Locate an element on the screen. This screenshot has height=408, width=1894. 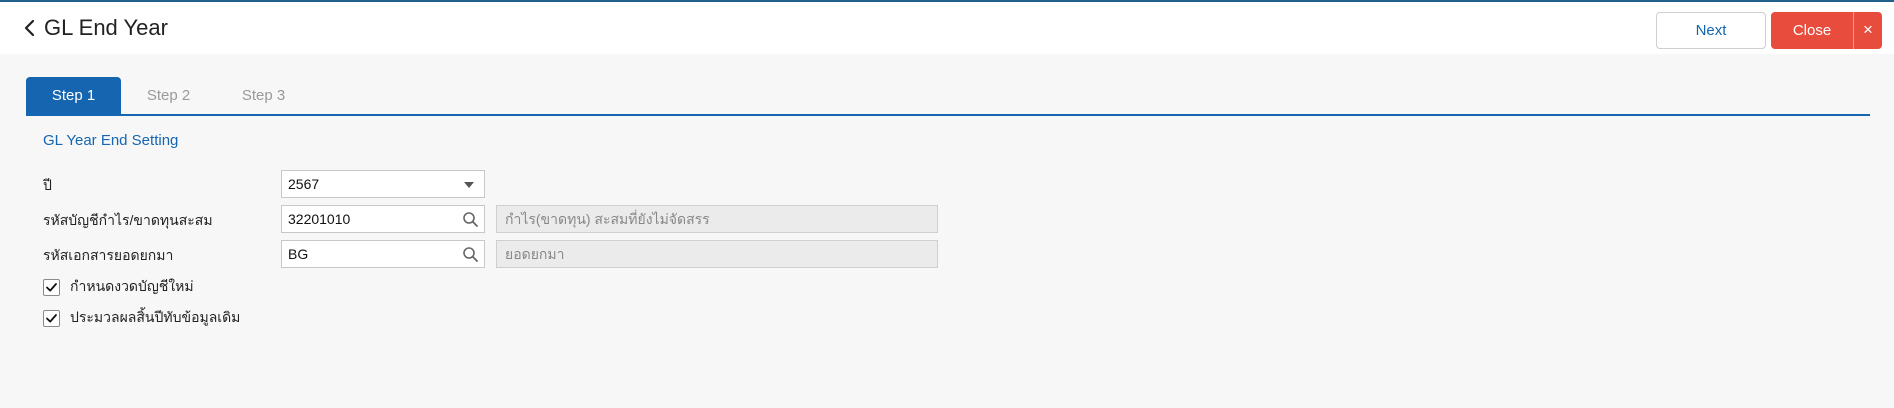
section-title: GL Year End Setting is located at coordinates (111, 140).